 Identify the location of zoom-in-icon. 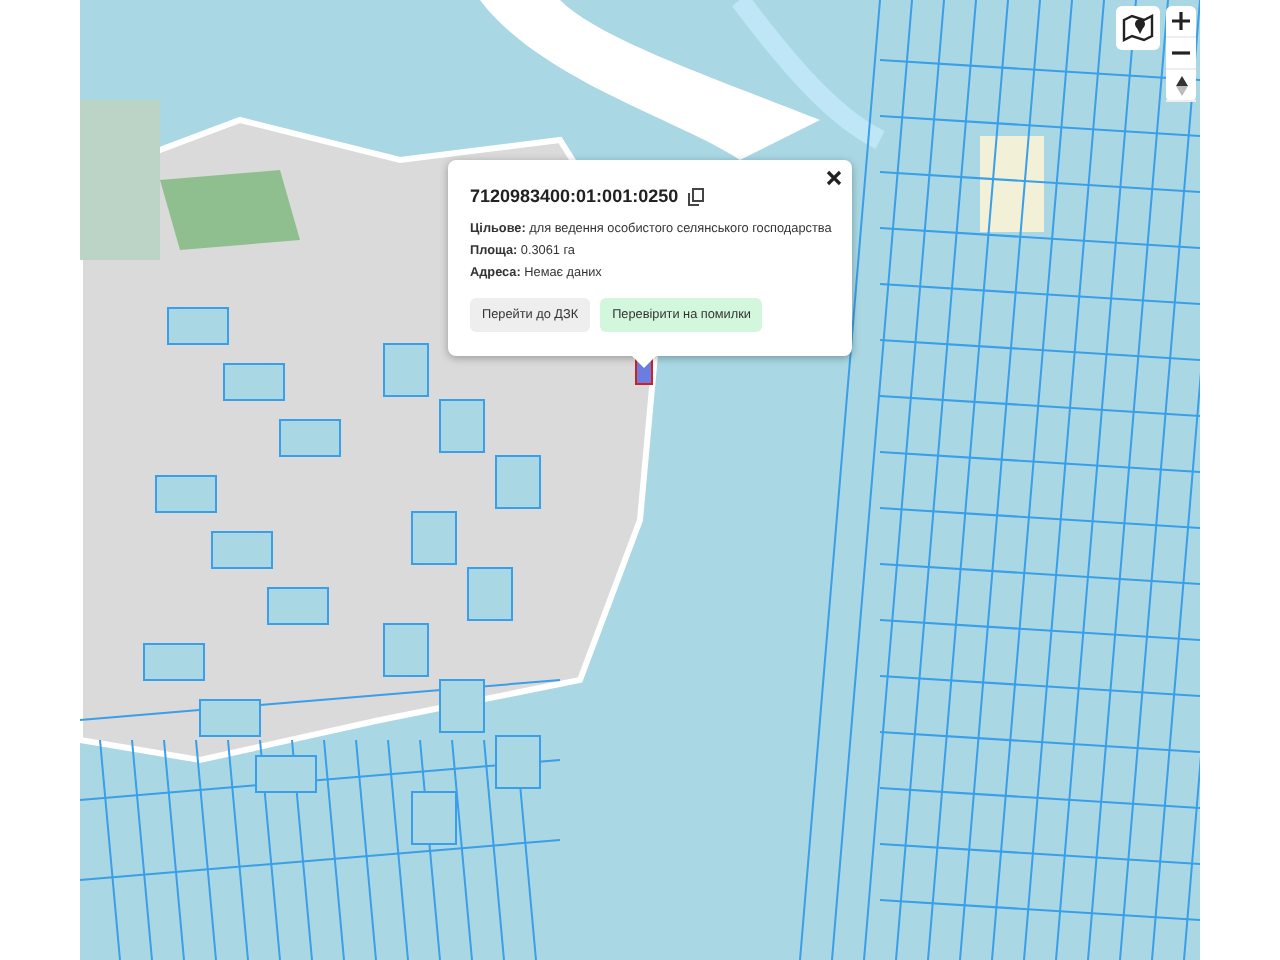
(1181, 22).